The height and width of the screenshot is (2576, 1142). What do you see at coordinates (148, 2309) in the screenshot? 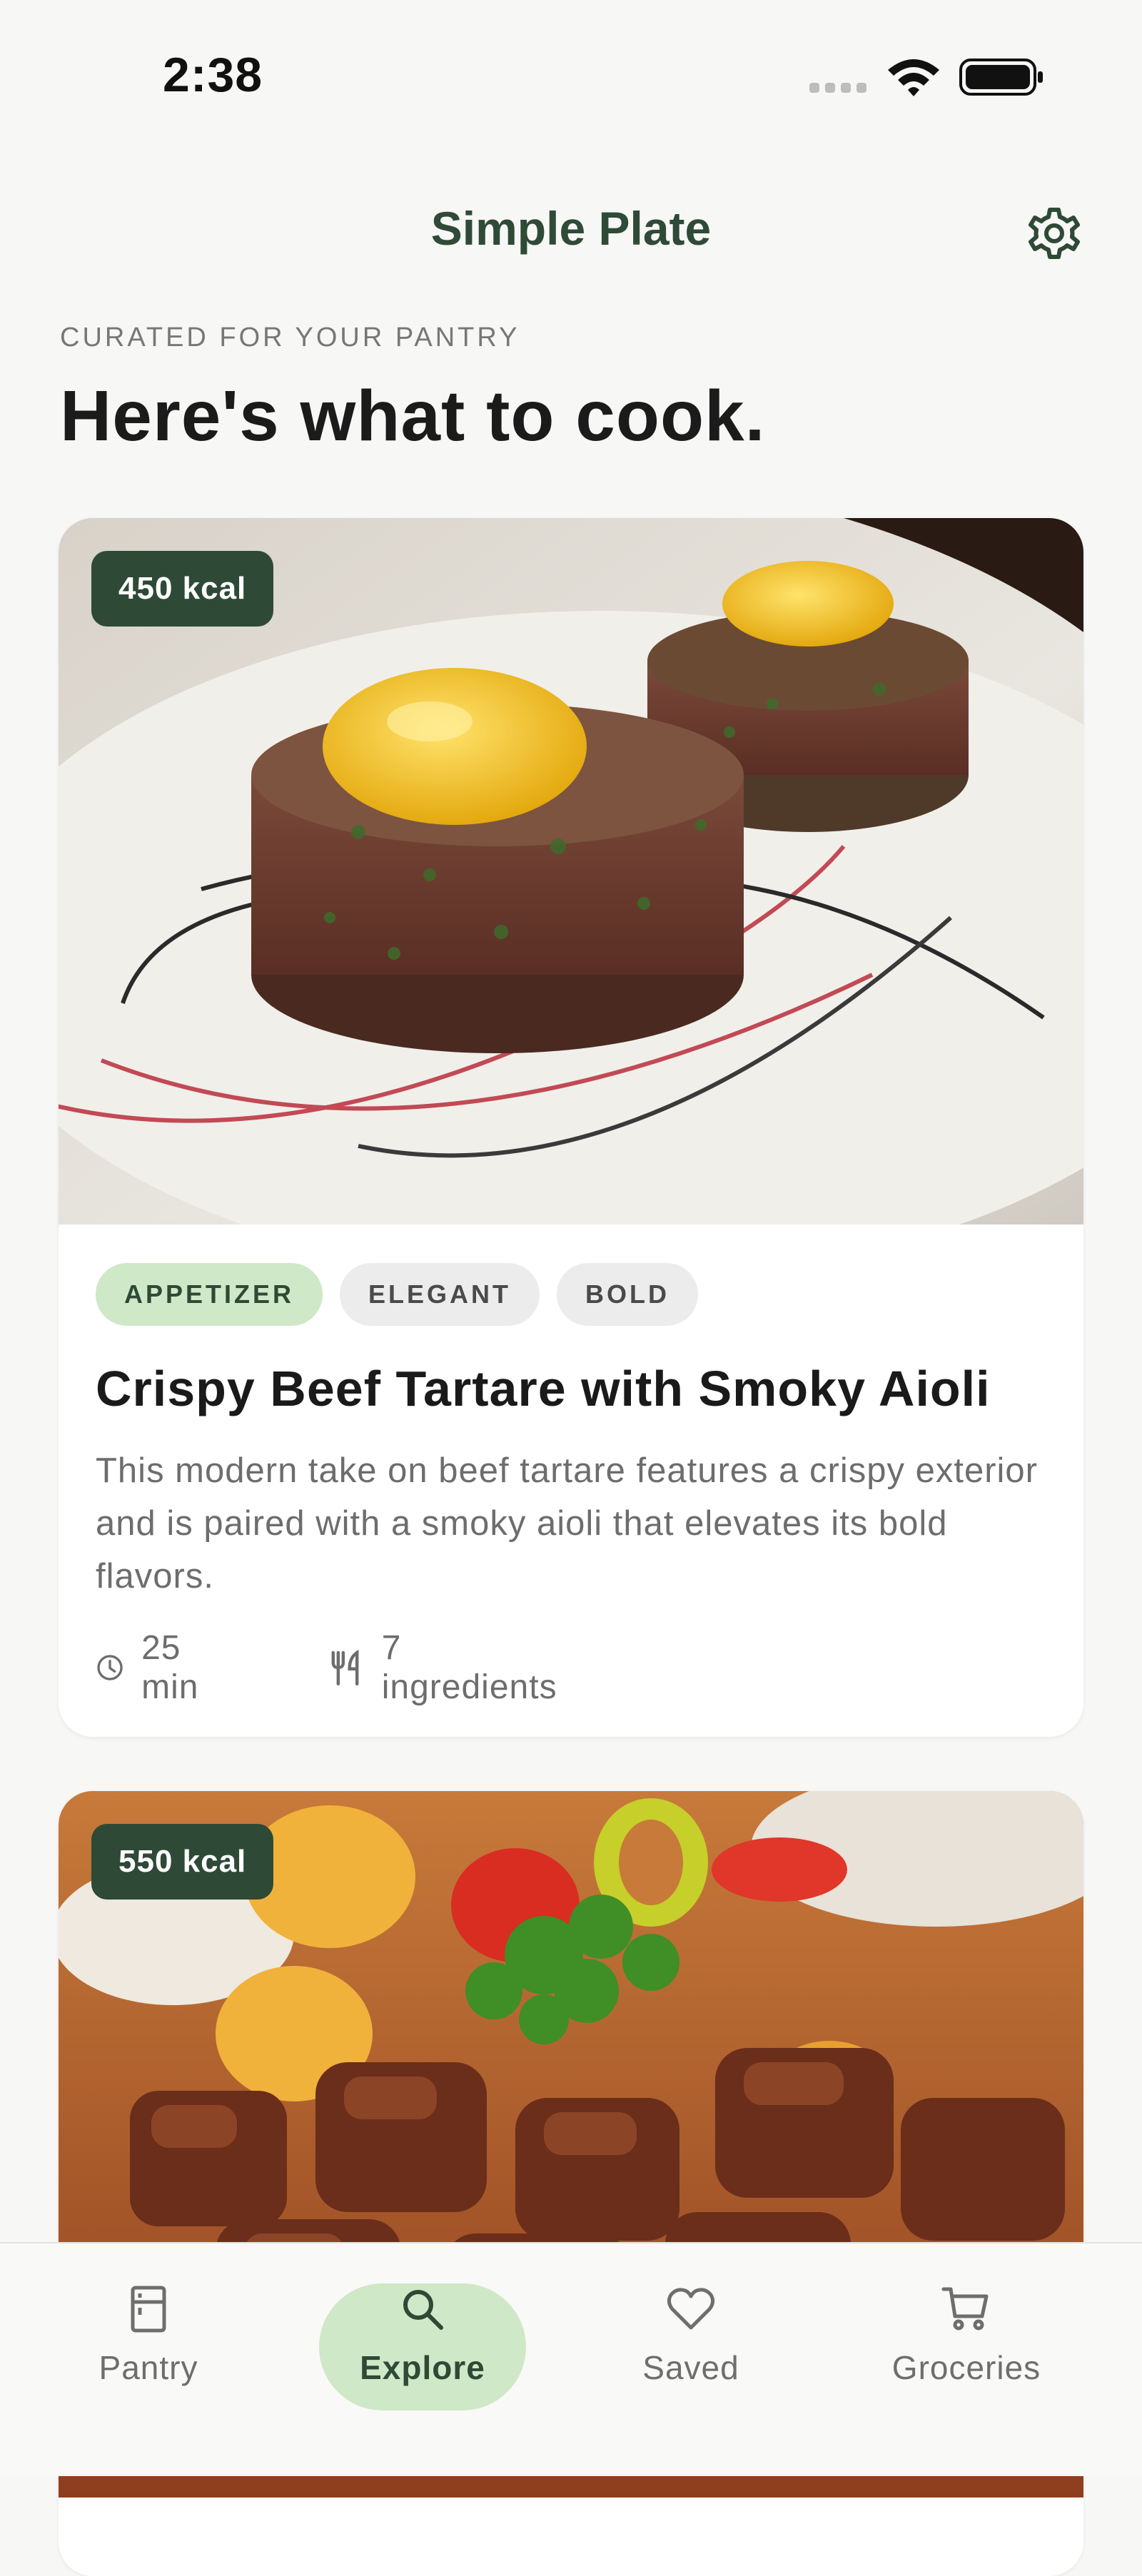
I see `pantry-icon` at bounding box center [148, 2309].